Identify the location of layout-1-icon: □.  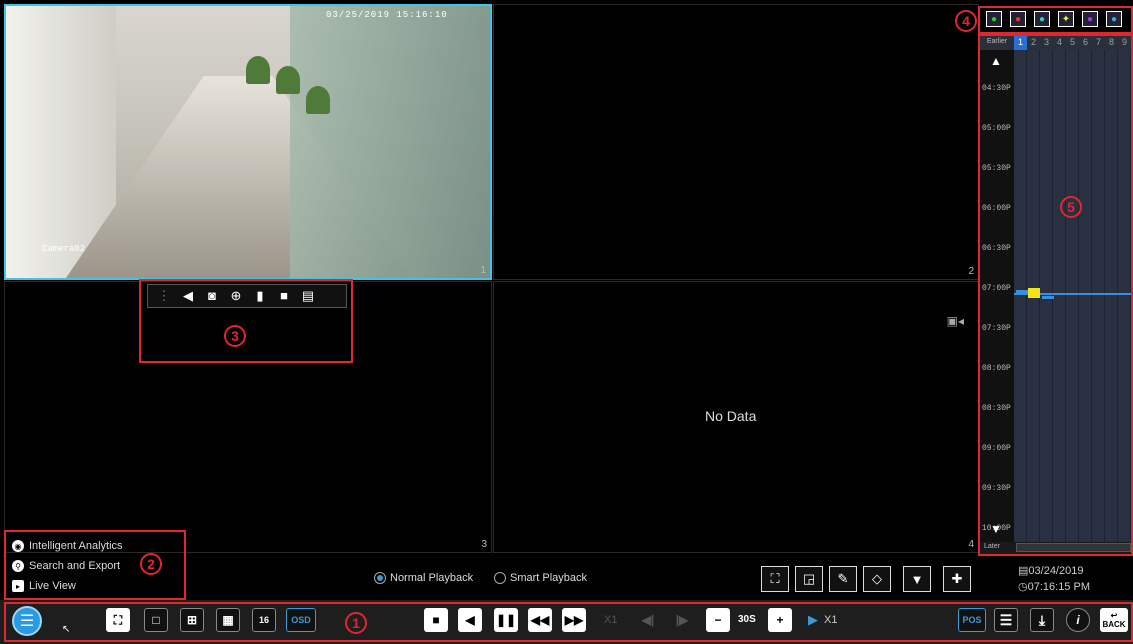
(156, 620).